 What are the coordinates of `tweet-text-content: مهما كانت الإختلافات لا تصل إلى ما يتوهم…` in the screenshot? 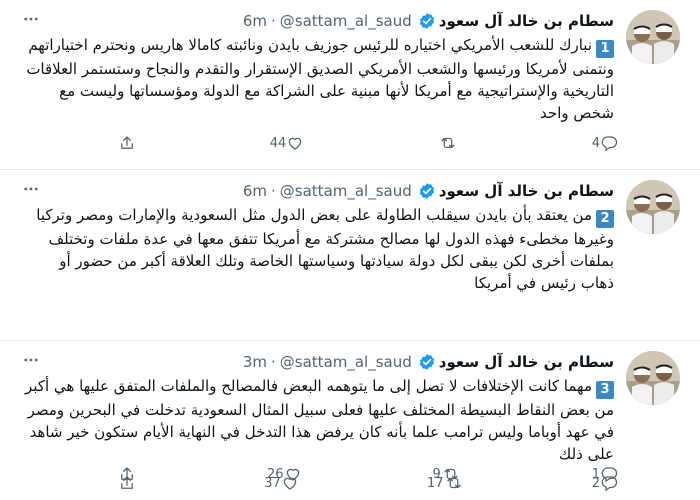 It's located at (319, 420).